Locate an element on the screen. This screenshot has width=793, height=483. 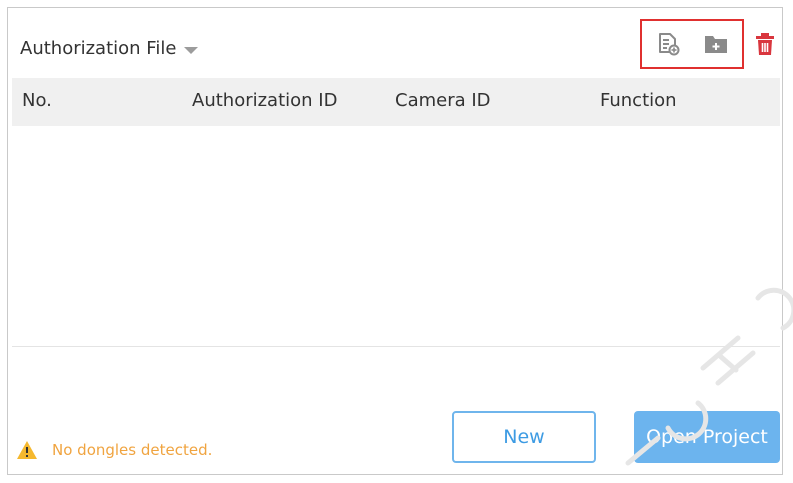
add-folder-button is located at coordinates (716, 44).